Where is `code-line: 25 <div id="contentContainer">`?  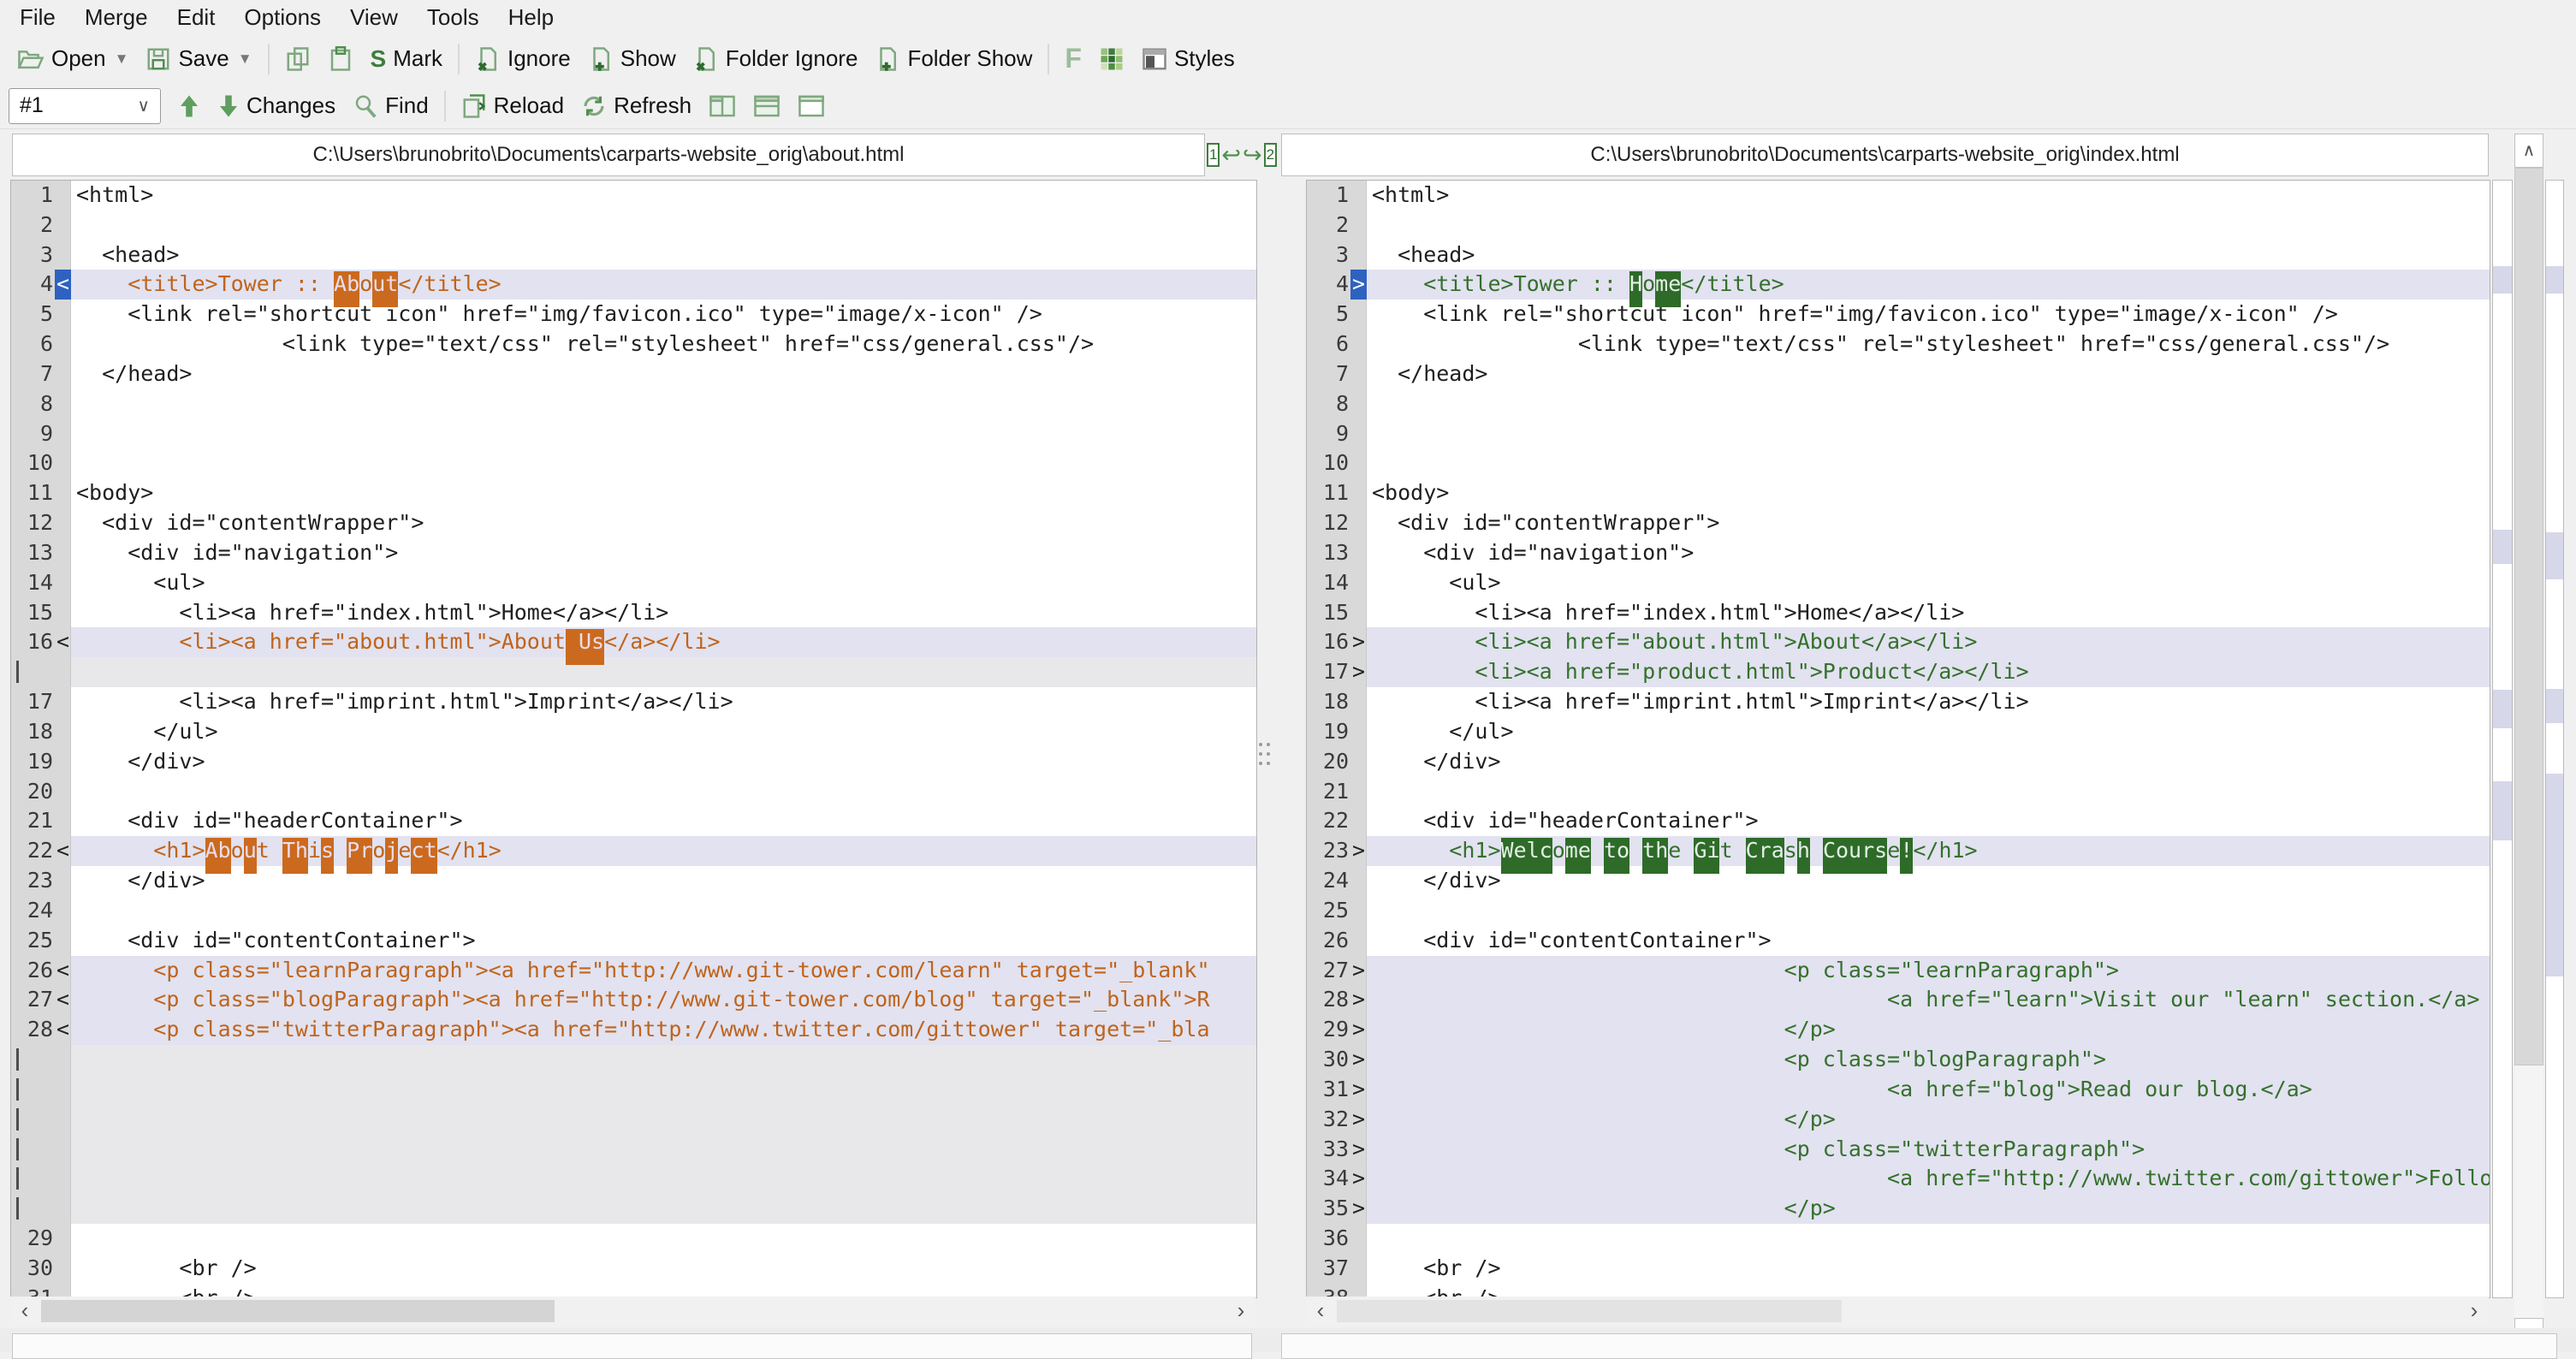
code-line: 25 <div id="contentContainer"> is located at coordinates (633, 940).